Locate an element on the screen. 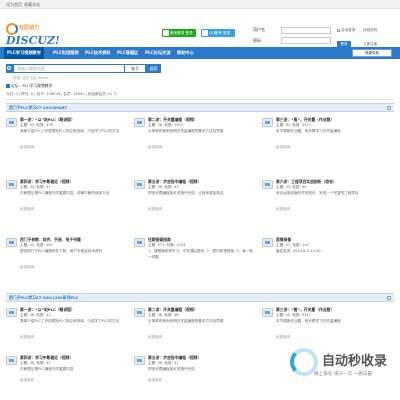  wechat-icon is located at coordinates (166, 33).